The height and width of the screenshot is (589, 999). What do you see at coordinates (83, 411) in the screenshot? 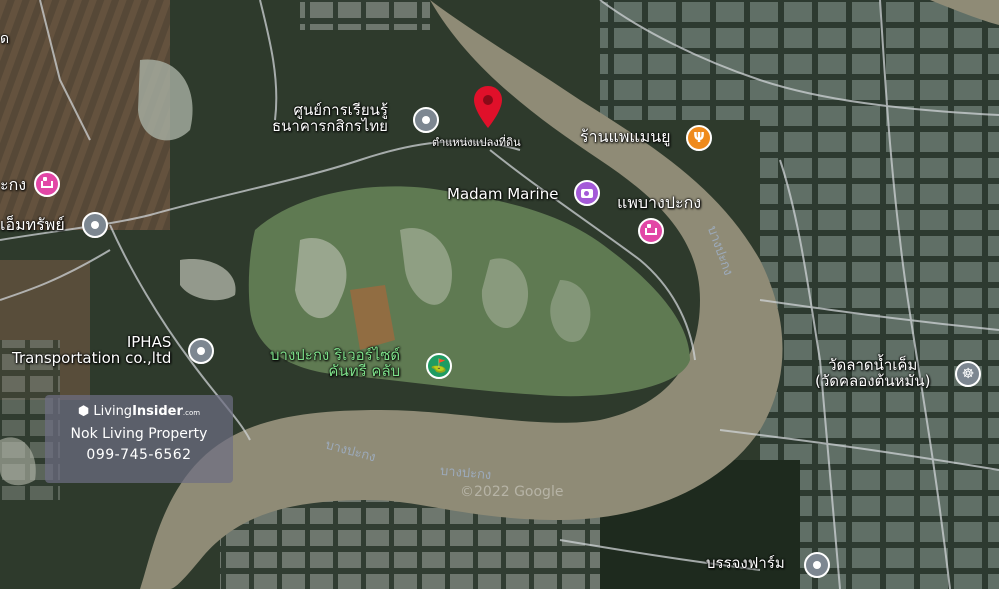
I see `logo-icon: ⬢` at bounding box center [83, 411].